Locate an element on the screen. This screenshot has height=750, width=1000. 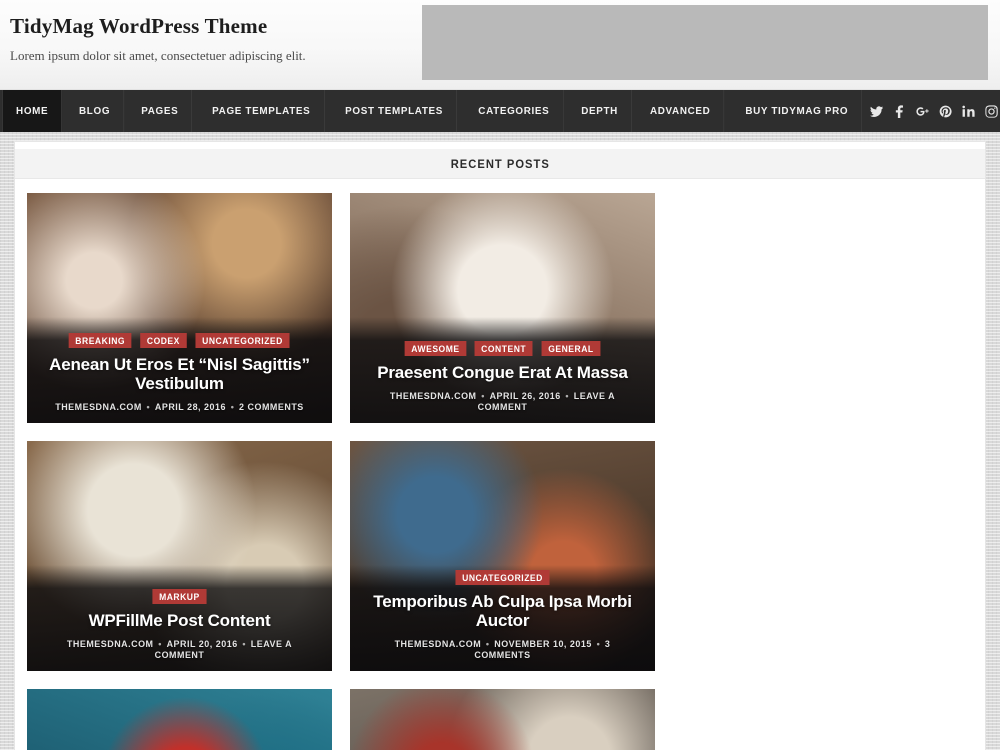
nav-item-page-templates: PAGE TEMPLATES is located at coordinates (262, 111).